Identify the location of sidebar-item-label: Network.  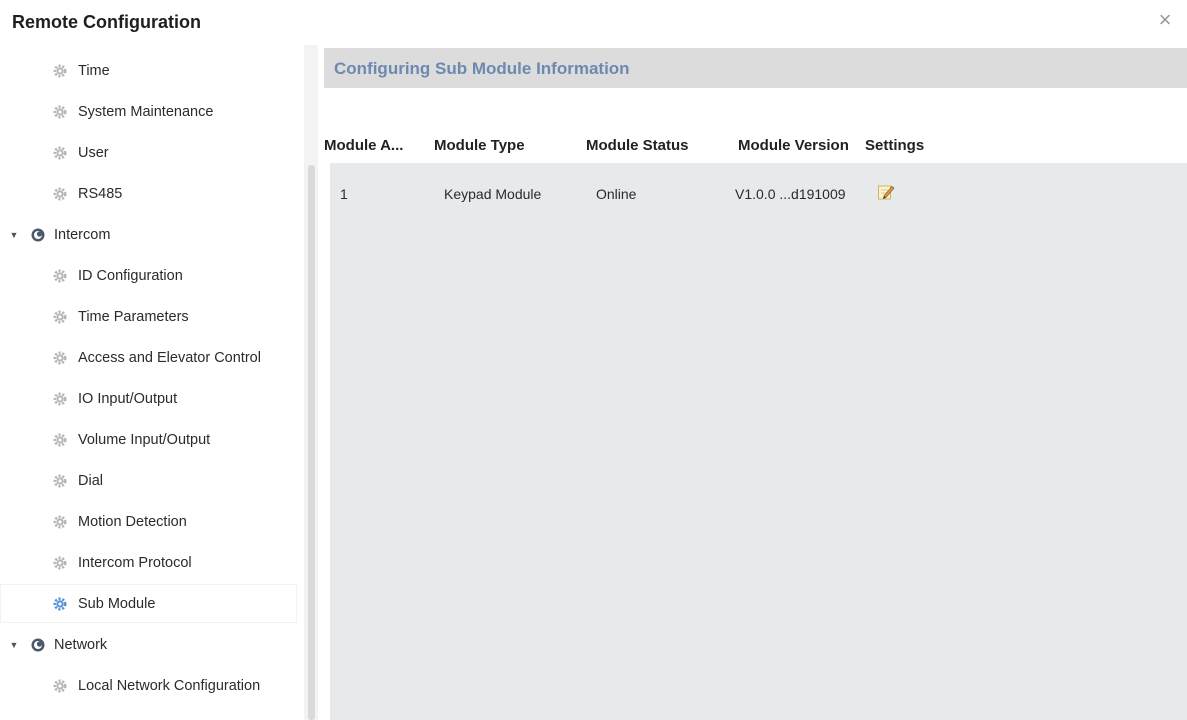
(81, 644).